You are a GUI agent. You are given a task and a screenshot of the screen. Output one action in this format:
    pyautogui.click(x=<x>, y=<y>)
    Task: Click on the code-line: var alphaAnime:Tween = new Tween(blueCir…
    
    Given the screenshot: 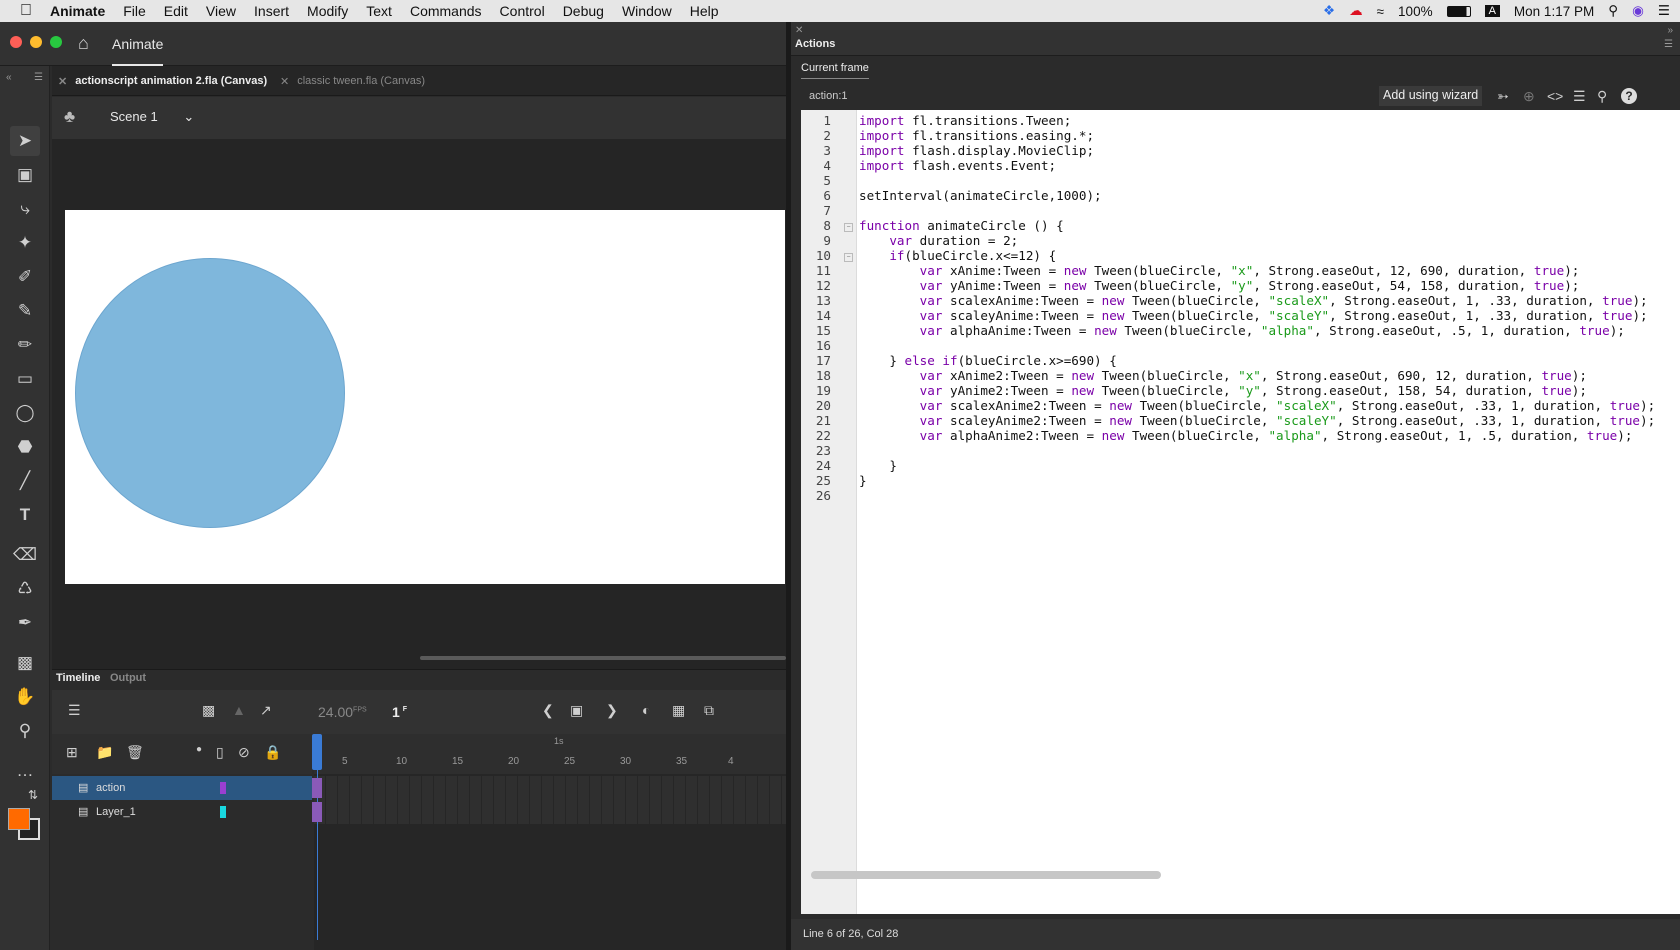 What is the action you would take?
    pyautogui.click(x=1242, y=330)
    